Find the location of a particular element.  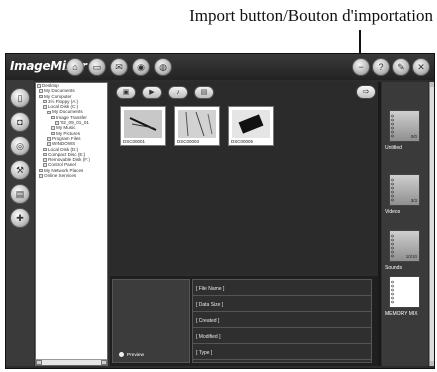

status-bar is located at coordinates (220, 367).